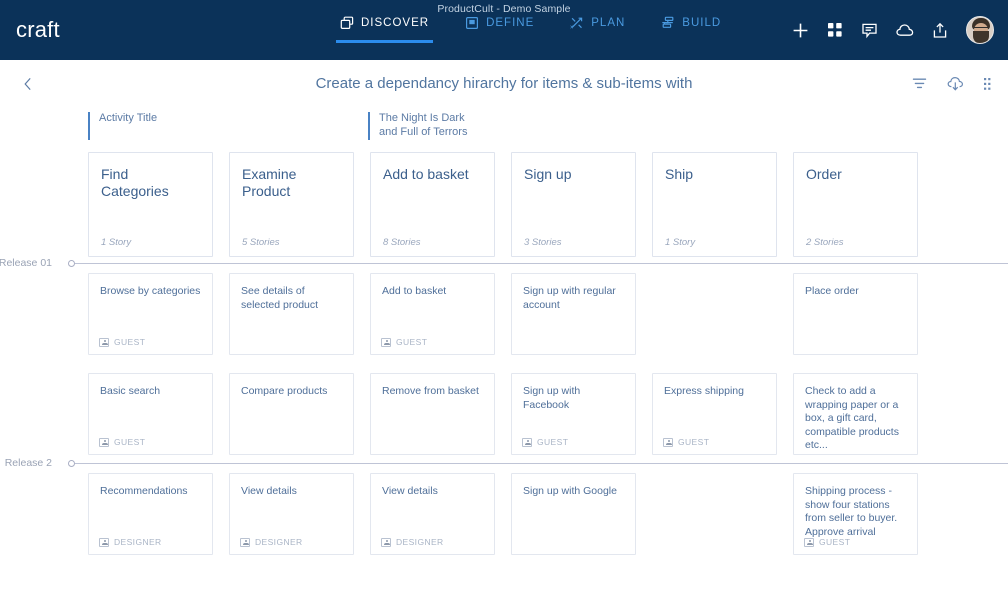 Image resolution: width=1008 pixels, height=604 pixels. What do you see at coordinates (115, 174) in the screenshot?
I see `epic-title-line: Find` at bounding box center [115, 174].